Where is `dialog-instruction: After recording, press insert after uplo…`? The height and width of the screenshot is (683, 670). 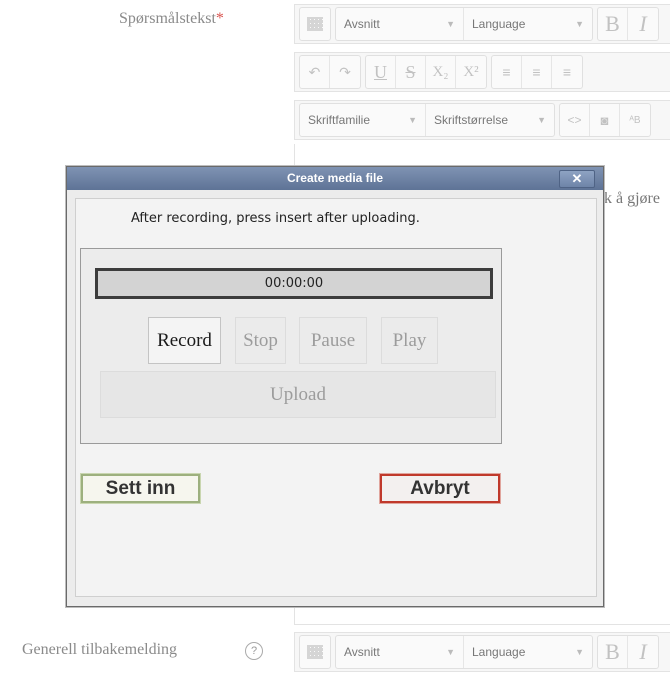 dialog-instruction: After recording, press insert after uplo… is located at coordinates (275, 218).